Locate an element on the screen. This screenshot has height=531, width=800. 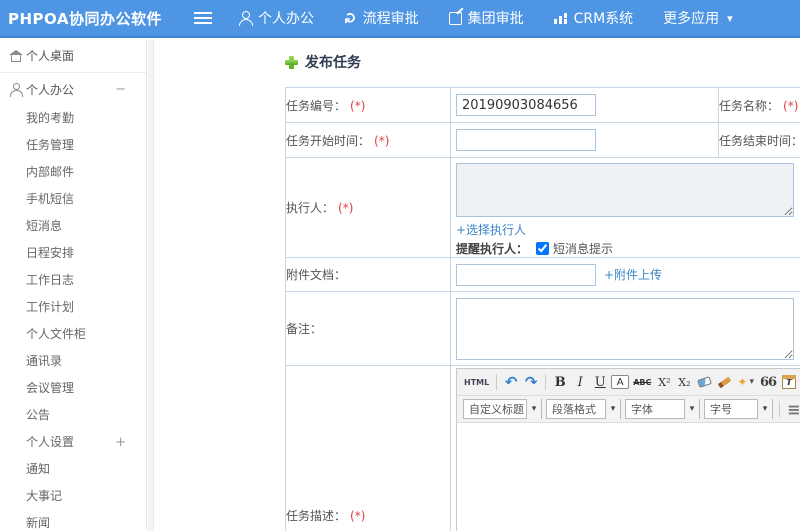
field-label: 任务结束时间： is located at coordinates (759, 140).